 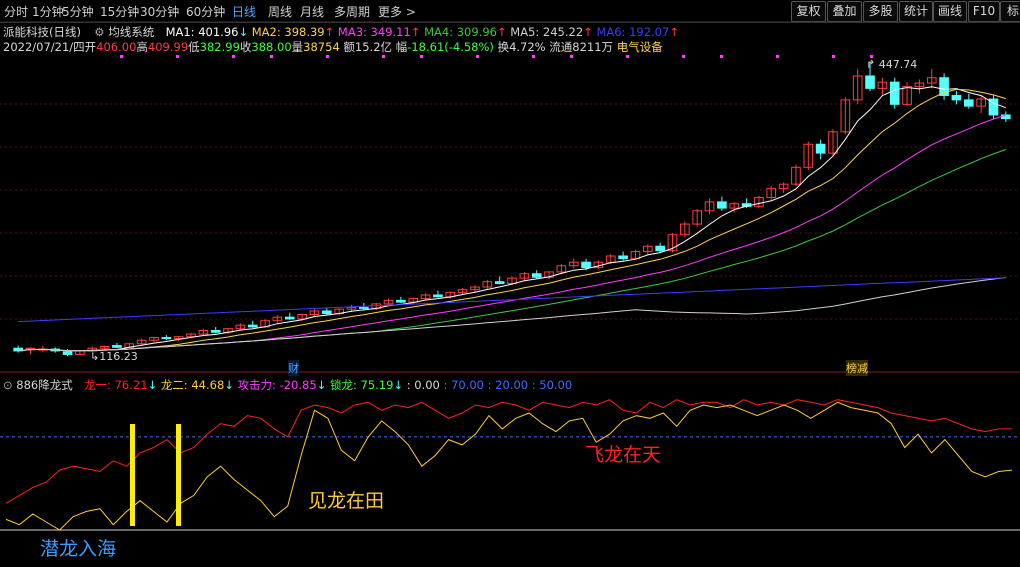 What do you see at coordinates (99, 32) in the screenshot?
I see `settings-icon: ⚙` at bounding box center [99, 32].